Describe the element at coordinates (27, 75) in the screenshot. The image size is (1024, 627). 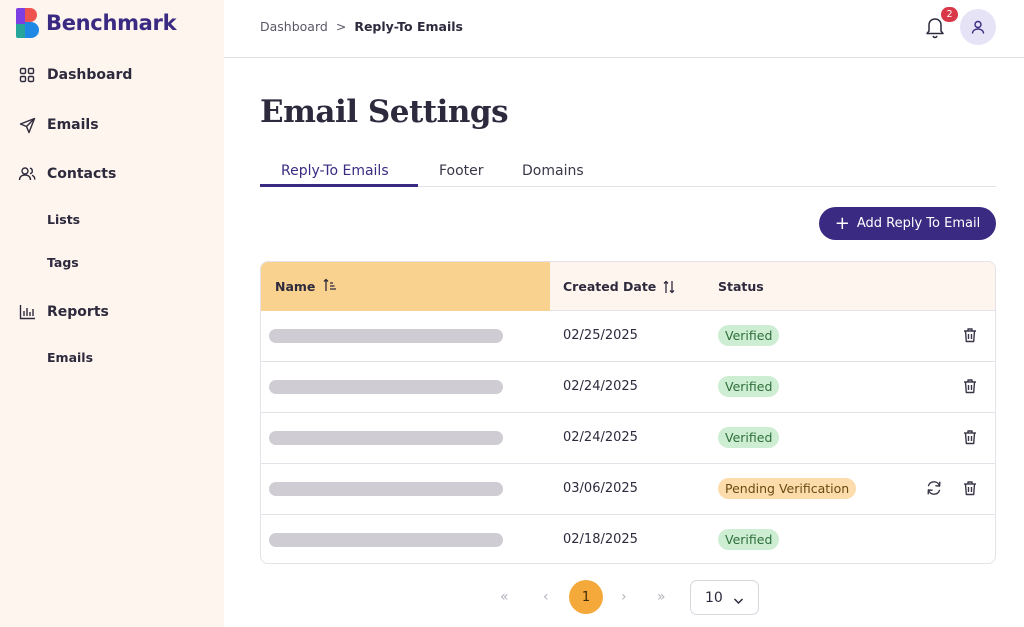
I see `grid-icon` at that location.